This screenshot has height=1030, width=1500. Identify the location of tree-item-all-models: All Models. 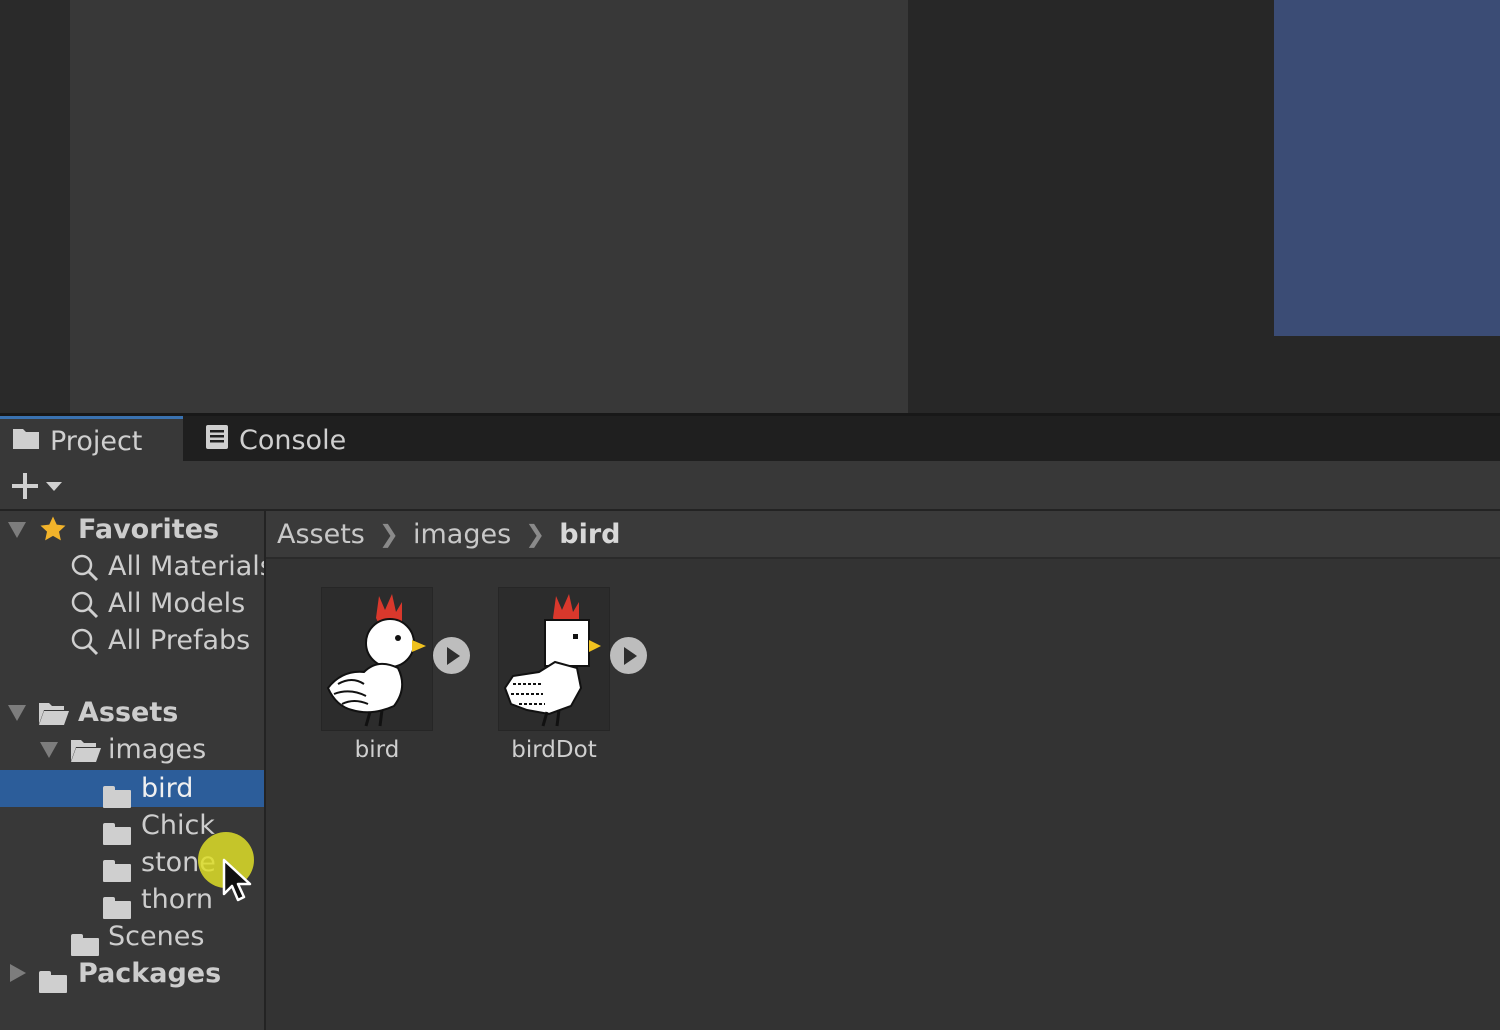
(132, 603).